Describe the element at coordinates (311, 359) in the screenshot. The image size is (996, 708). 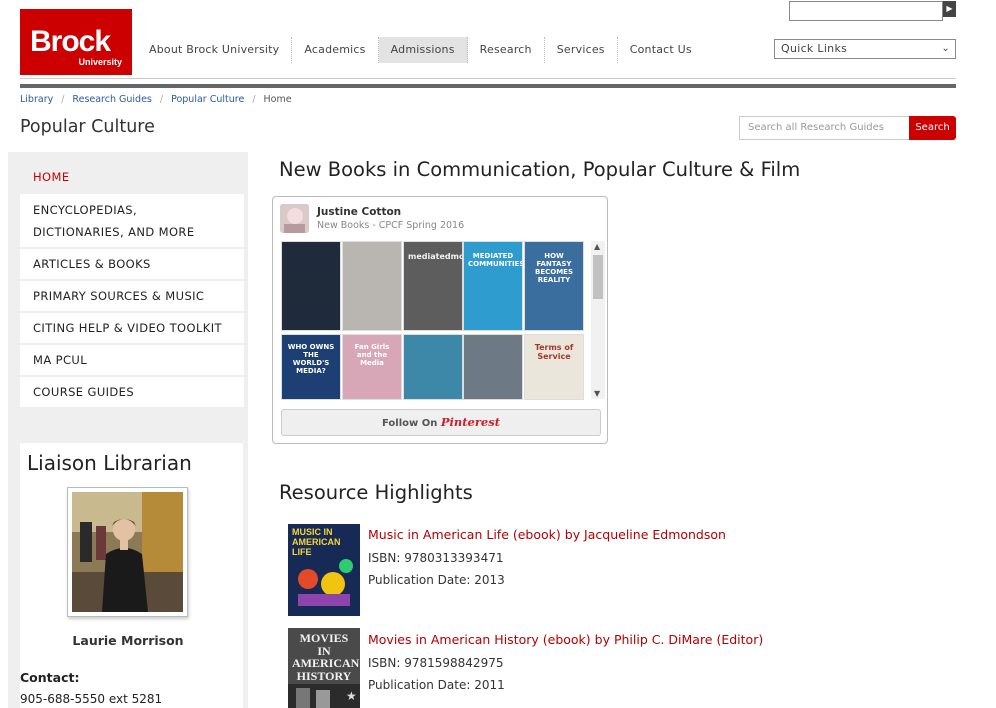
I see `pin-caption: WHO OWNS THE WORLD'S MEDIA?` at that location.